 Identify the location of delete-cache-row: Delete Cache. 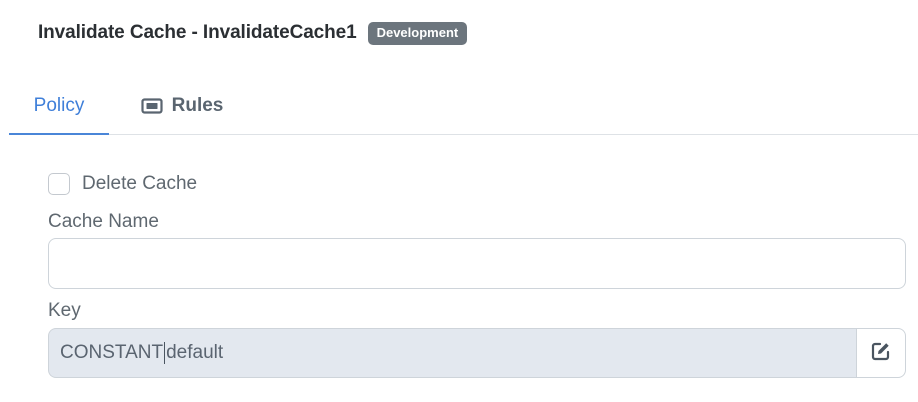
(122, 184).